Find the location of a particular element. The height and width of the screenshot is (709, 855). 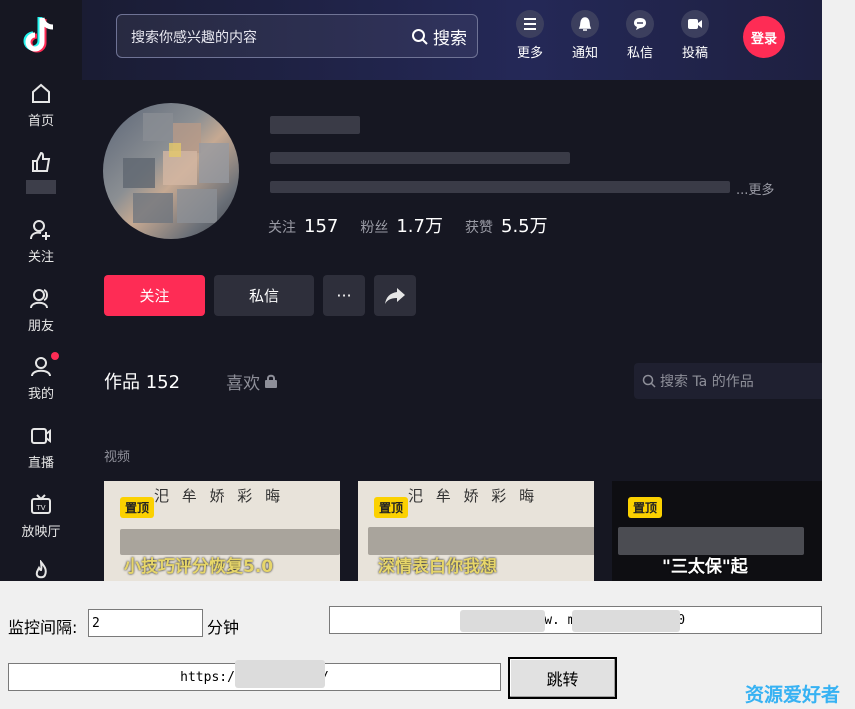

search-button: 搜索 is located at coordinates (439, 36).